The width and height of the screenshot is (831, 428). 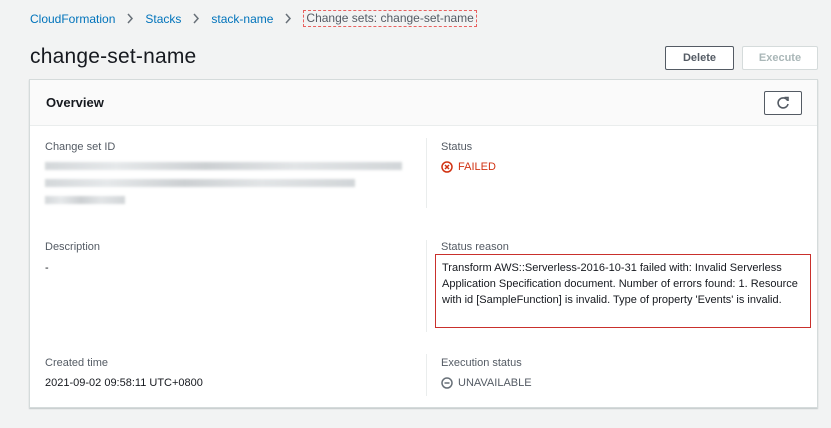 I want to click on description-label: Description, so click(x=73, y=247).